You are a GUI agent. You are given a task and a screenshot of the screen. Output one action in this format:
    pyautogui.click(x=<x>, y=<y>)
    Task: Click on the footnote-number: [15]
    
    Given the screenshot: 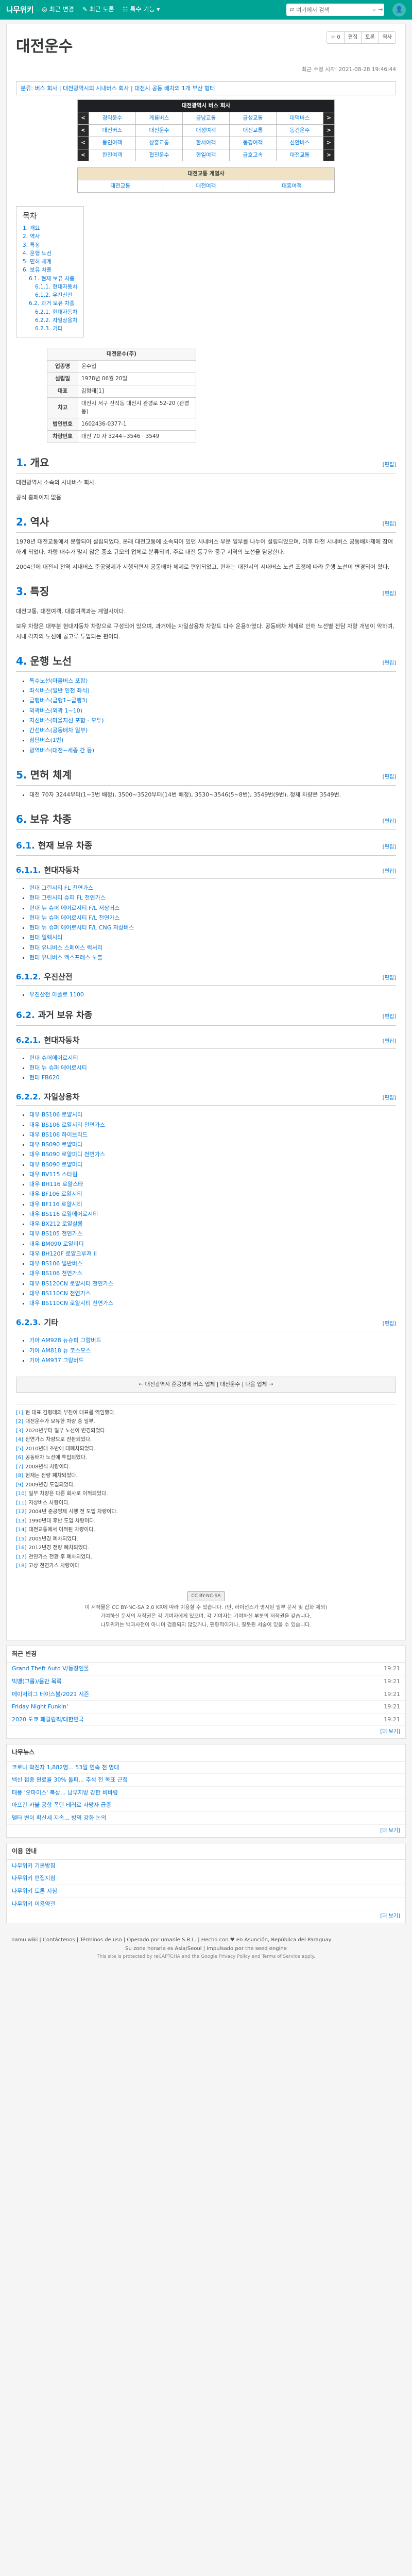 What is the action you would take?
    pyautogui.click(x=21, y=1539)
    